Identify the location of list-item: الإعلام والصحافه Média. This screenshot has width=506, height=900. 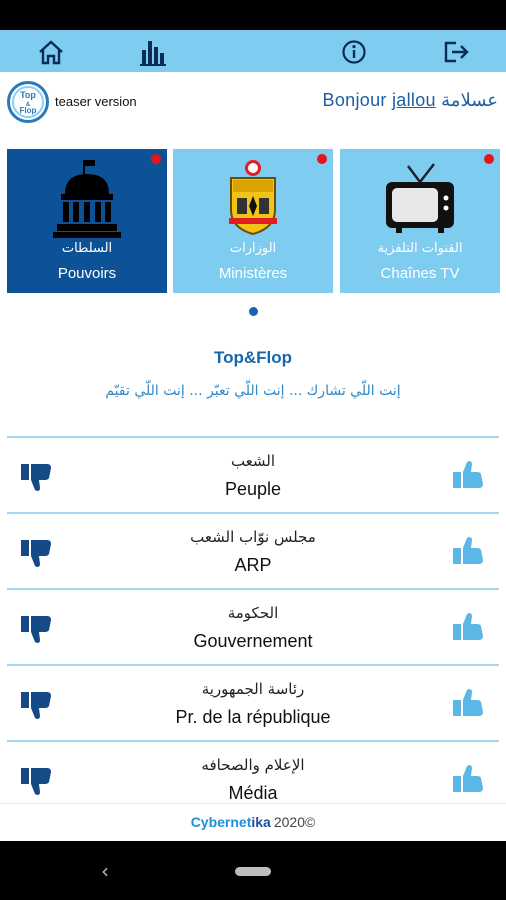
(253, 771).